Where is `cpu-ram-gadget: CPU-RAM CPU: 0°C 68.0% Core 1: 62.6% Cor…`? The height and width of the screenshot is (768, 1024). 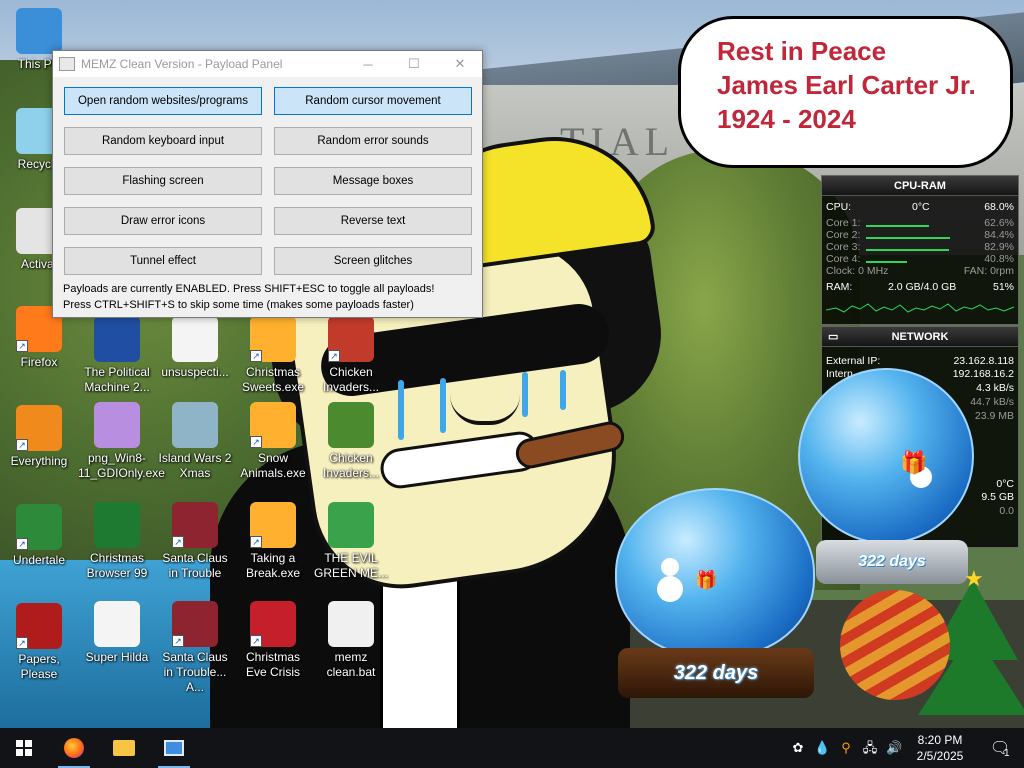 cpu-ram-gadget: CPU-RAM CPU: 0°C 68.0% Core 1: 62.6% Cor… is located at coordinates (920, 250).